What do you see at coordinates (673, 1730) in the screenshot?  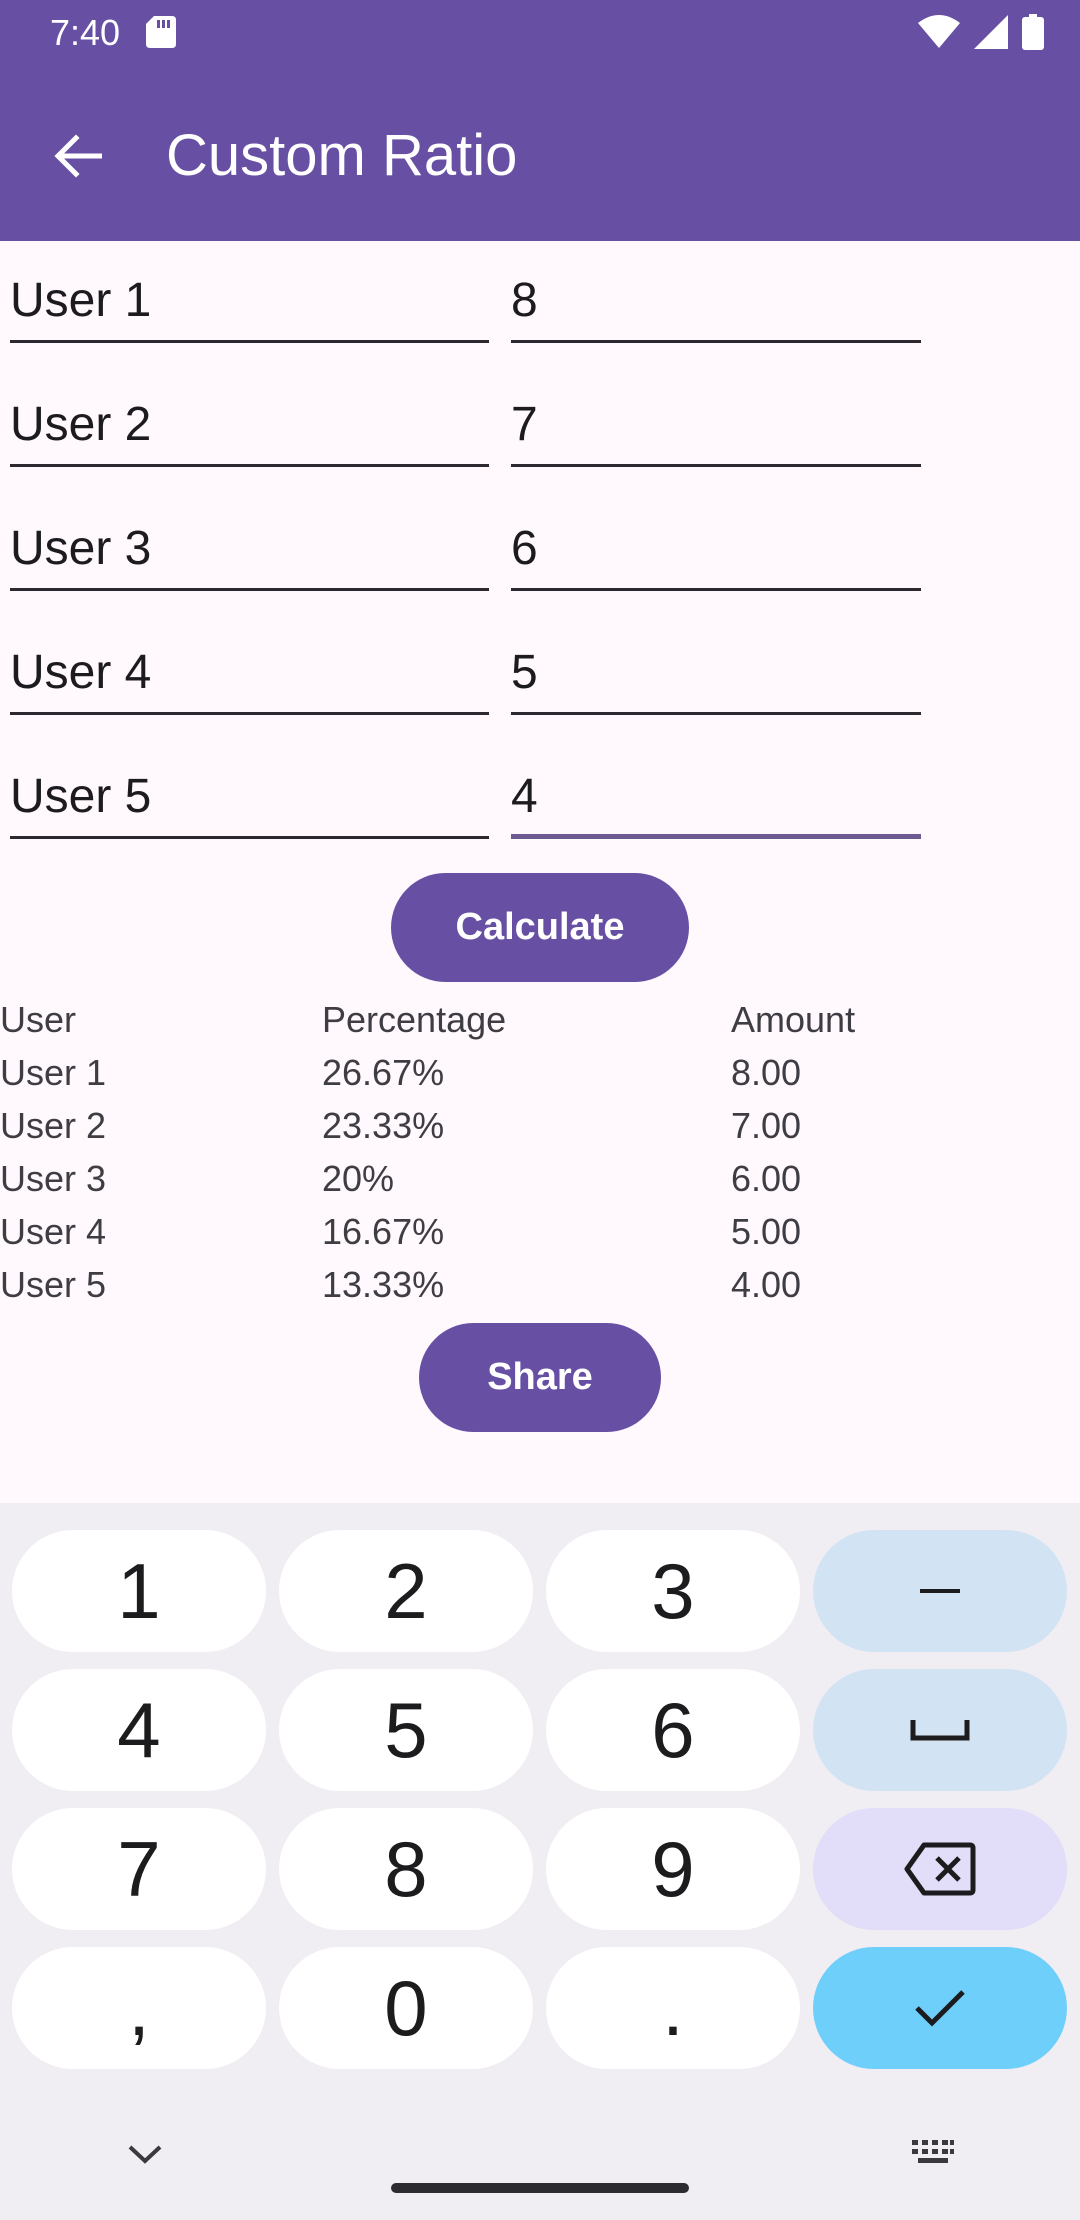 I see `key-6: 6` at bounding box center [673, 1730].